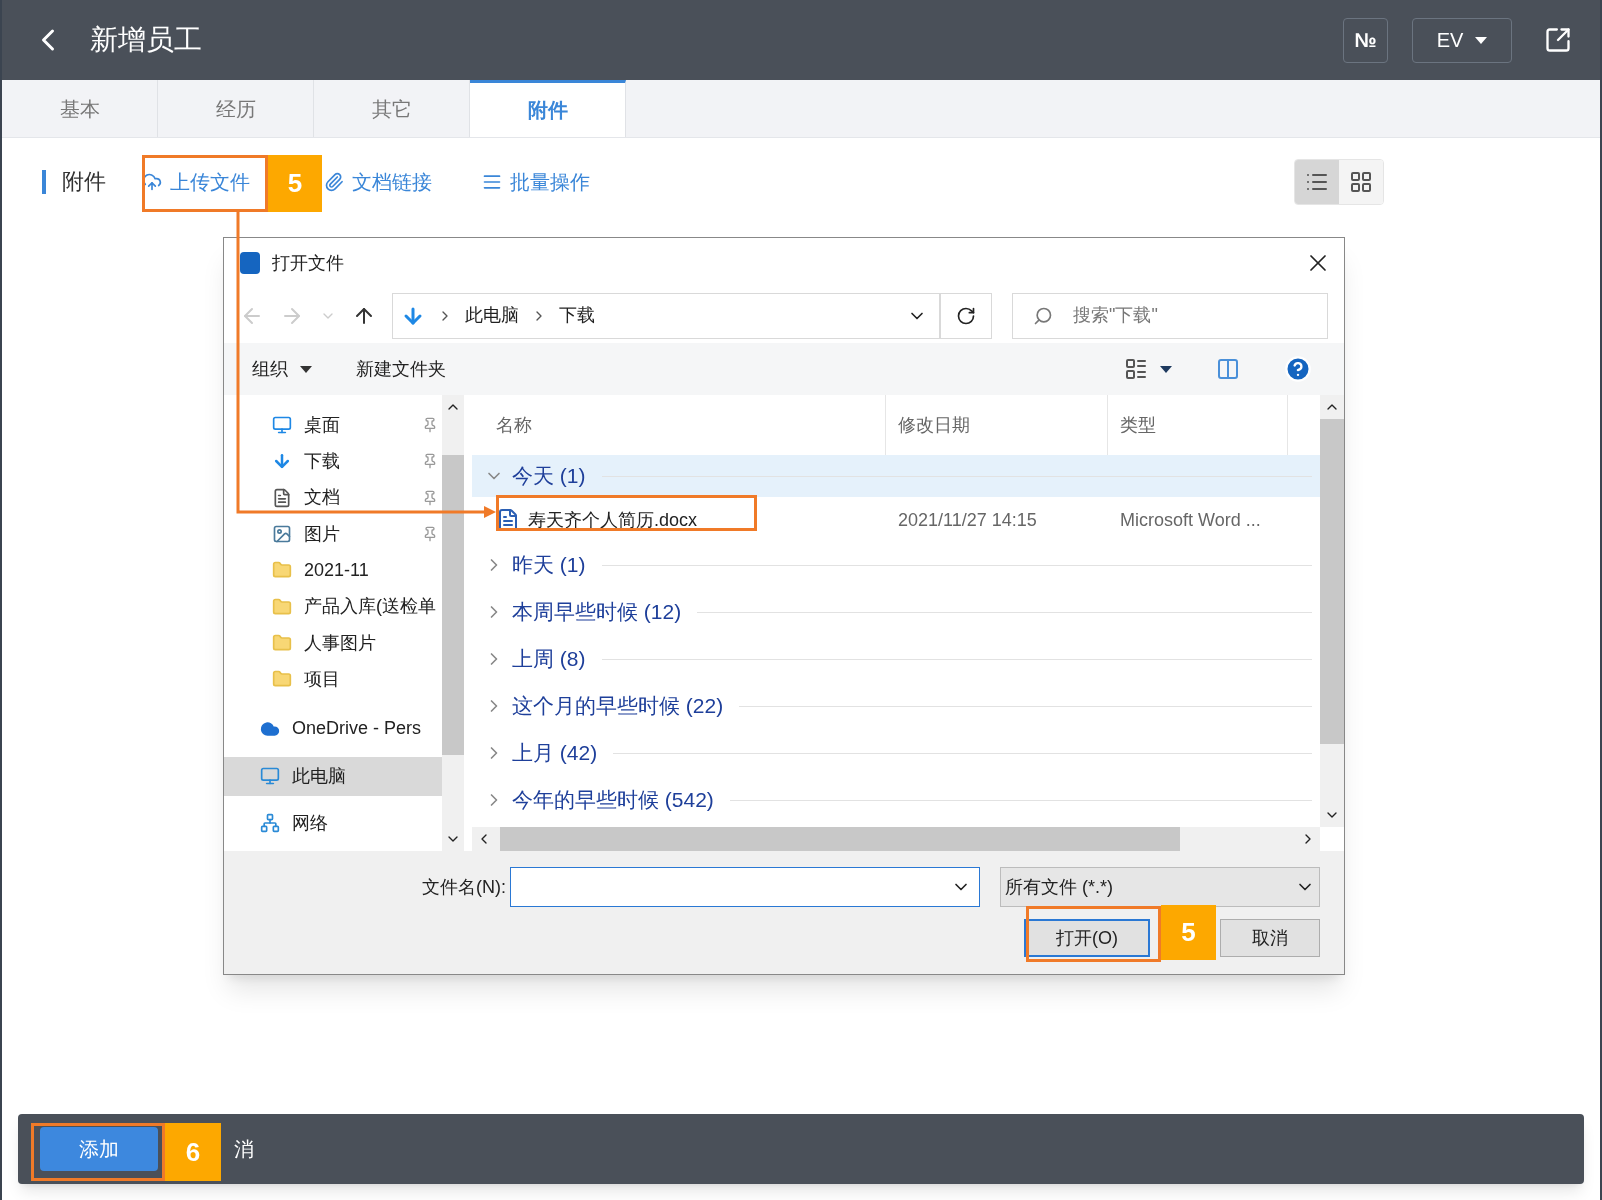 This screenshot has height=1200, width=1602. I want to click on network-icon, so click(270, 823).